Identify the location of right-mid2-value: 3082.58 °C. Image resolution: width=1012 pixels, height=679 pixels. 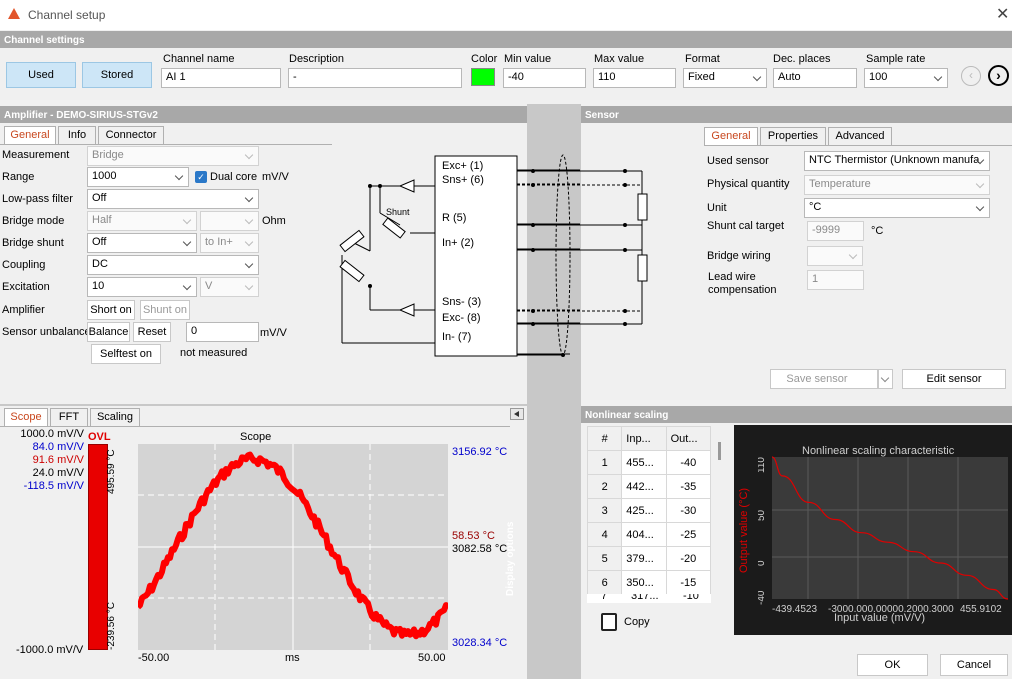
(480, 549).